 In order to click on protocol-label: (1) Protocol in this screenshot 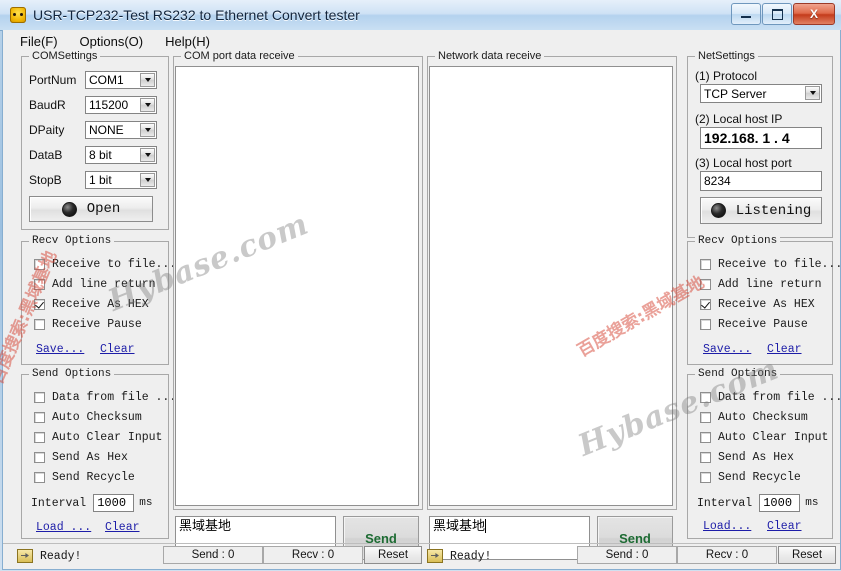, I will do `click(726, 76)`.